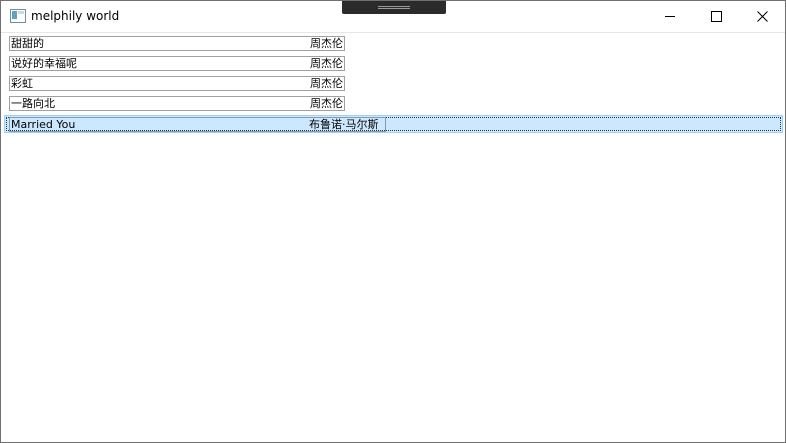 Image resolution: width=786 pixels, height=443 pixels. Describe the element at coordinates (18, 16) in the screenshot. I see `app-window-icon` at that location.